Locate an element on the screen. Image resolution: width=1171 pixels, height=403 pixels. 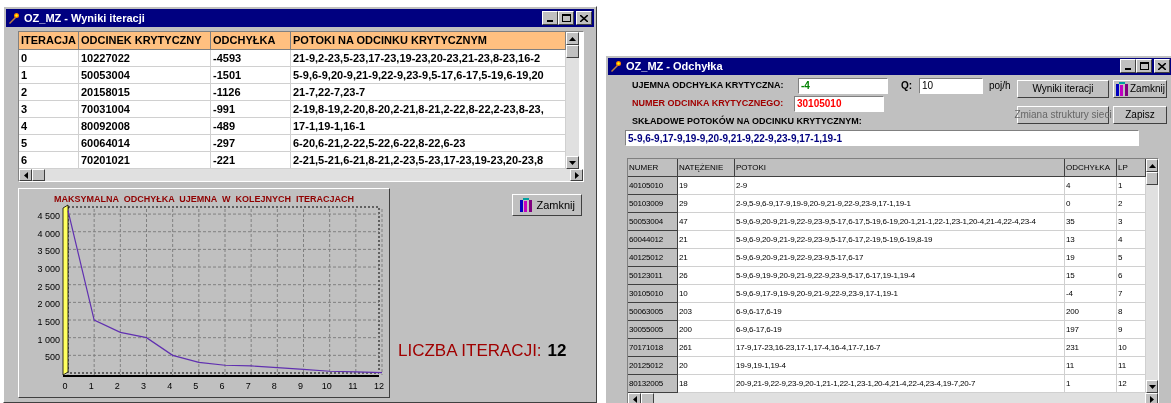
iterations-label: LICZBA ITERACJI: is located at coordinates (470, 351).